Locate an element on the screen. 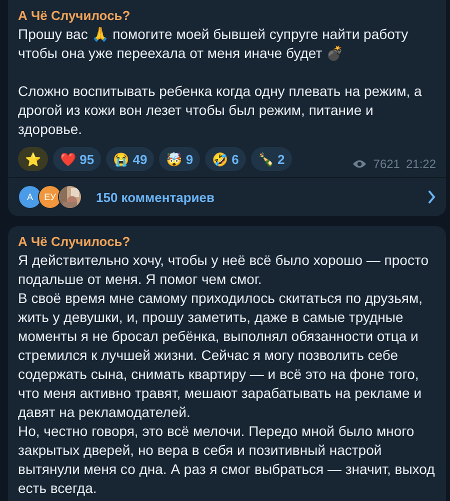 Image resolution: width=450 pixels, height=501 pixels. reaction-chip: 🍾 2 is located at coordinates (271, 159).